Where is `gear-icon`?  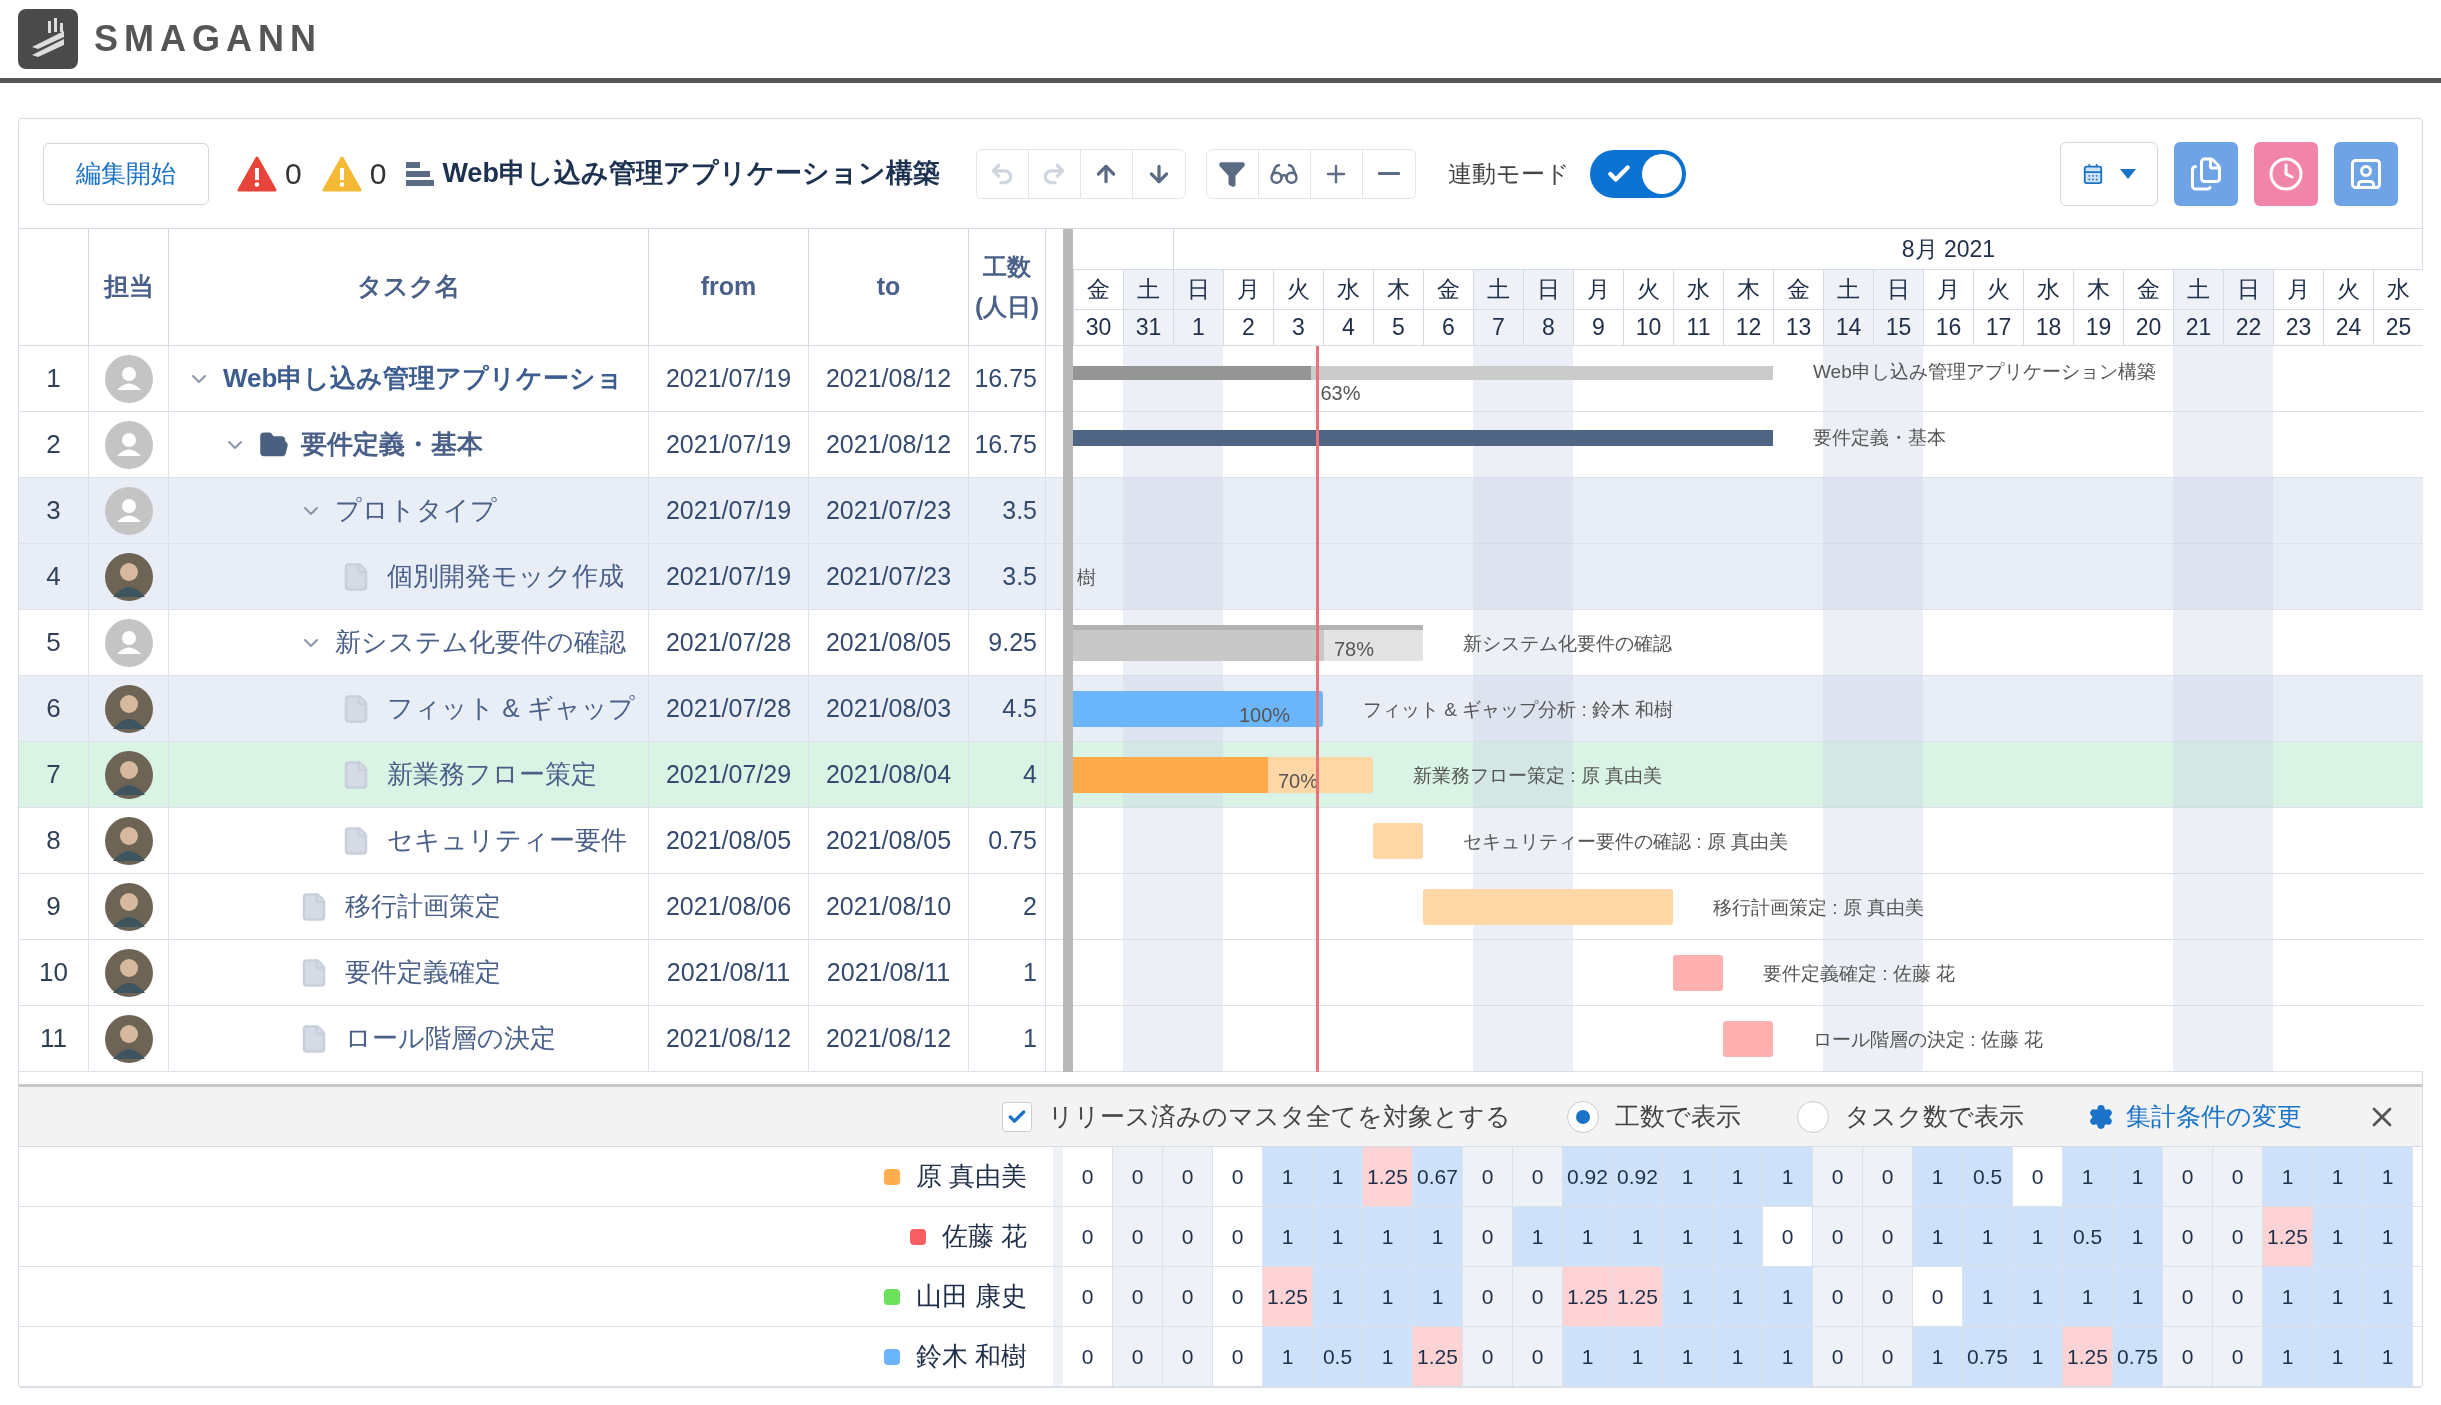 gear-icon is located at coordinates (2101, 1116).